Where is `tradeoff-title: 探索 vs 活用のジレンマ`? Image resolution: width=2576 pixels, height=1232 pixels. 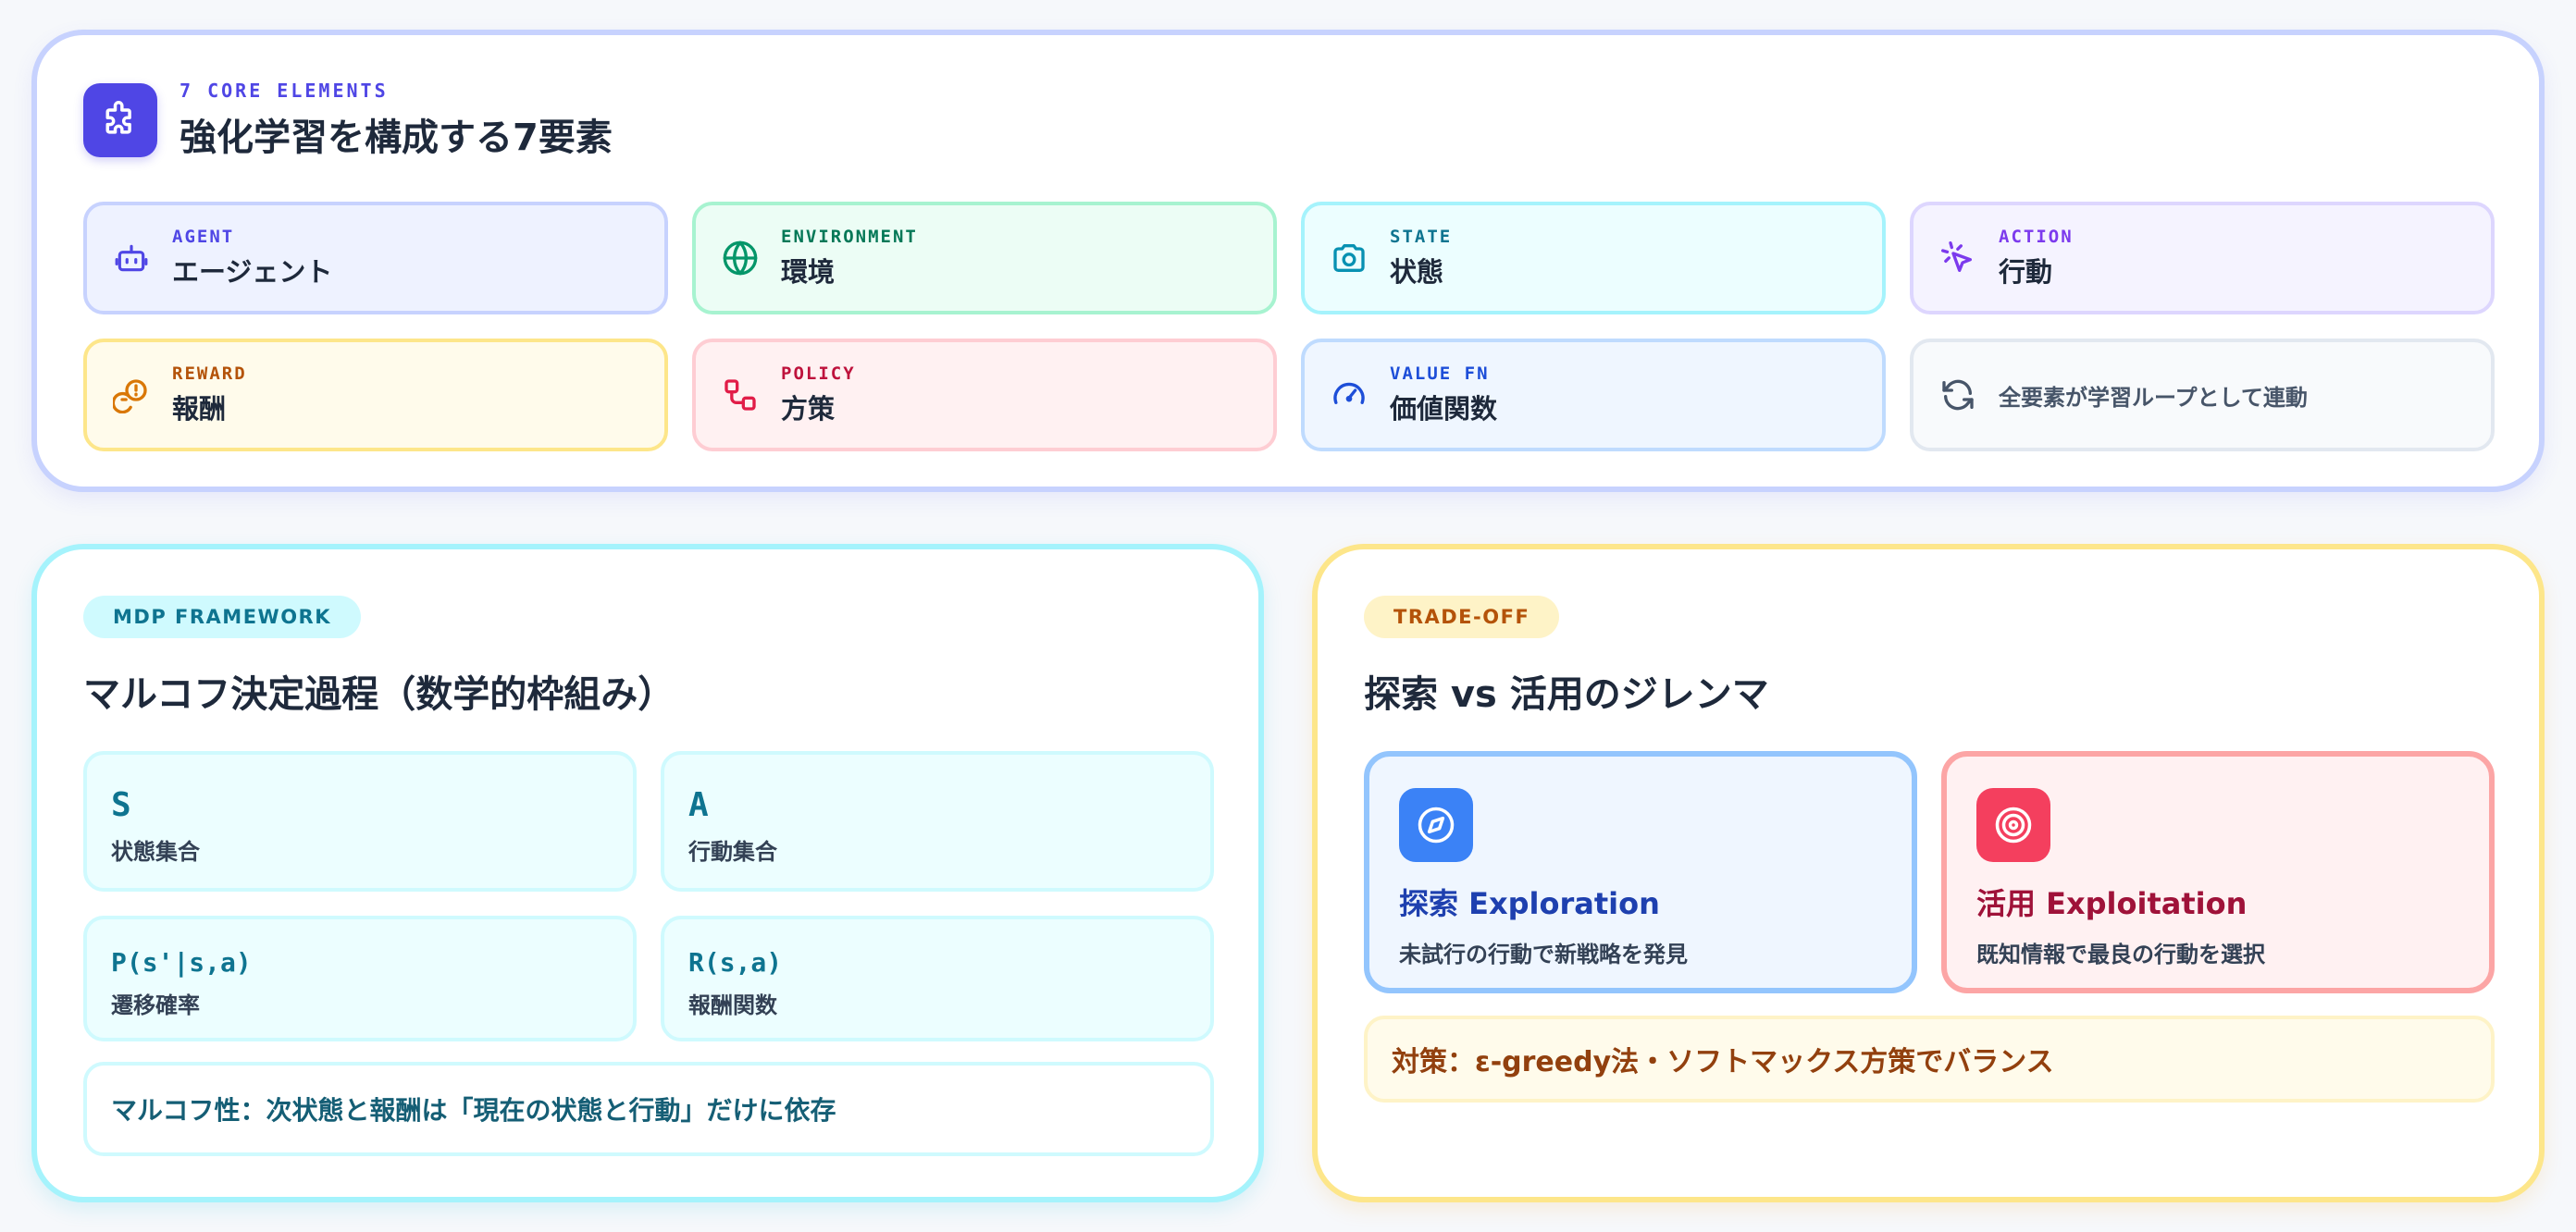 tradeoff-title: 探索 vs 活用のジレンマ is located at coordinates (1567, 695).